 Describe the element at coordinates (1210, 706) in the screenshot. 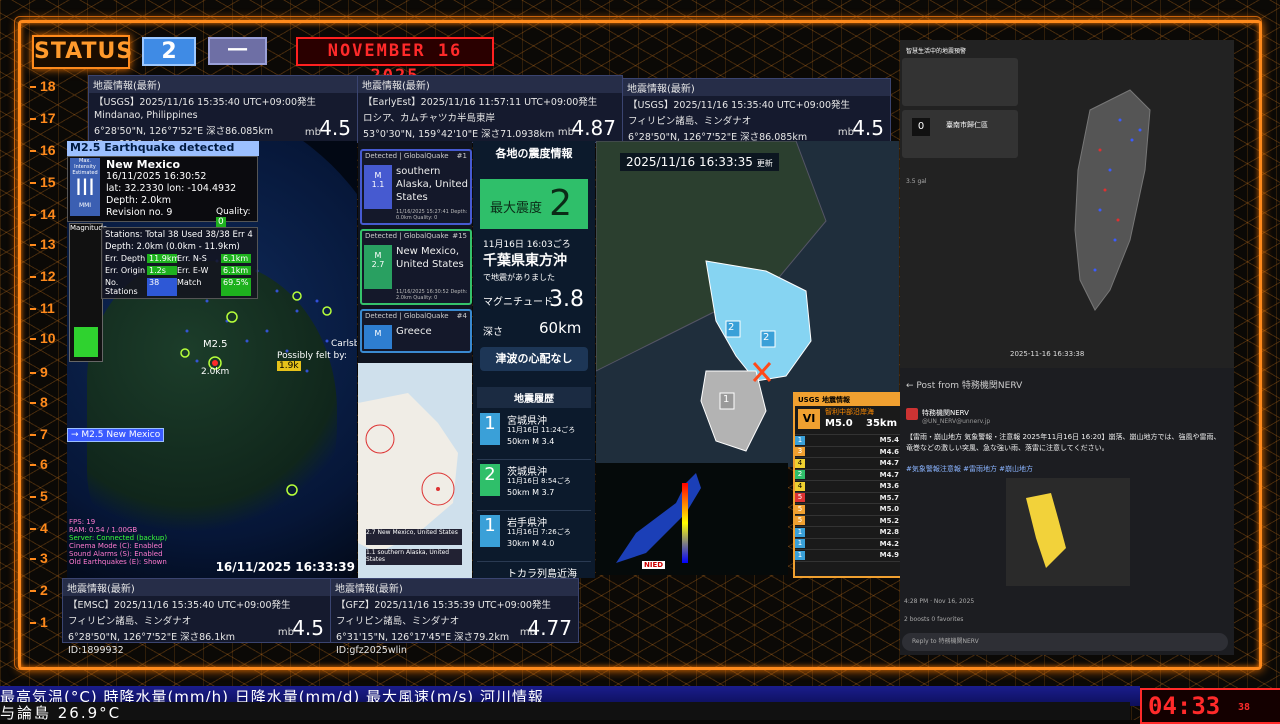

I see `digital-clock: 04:33 38` at that location.